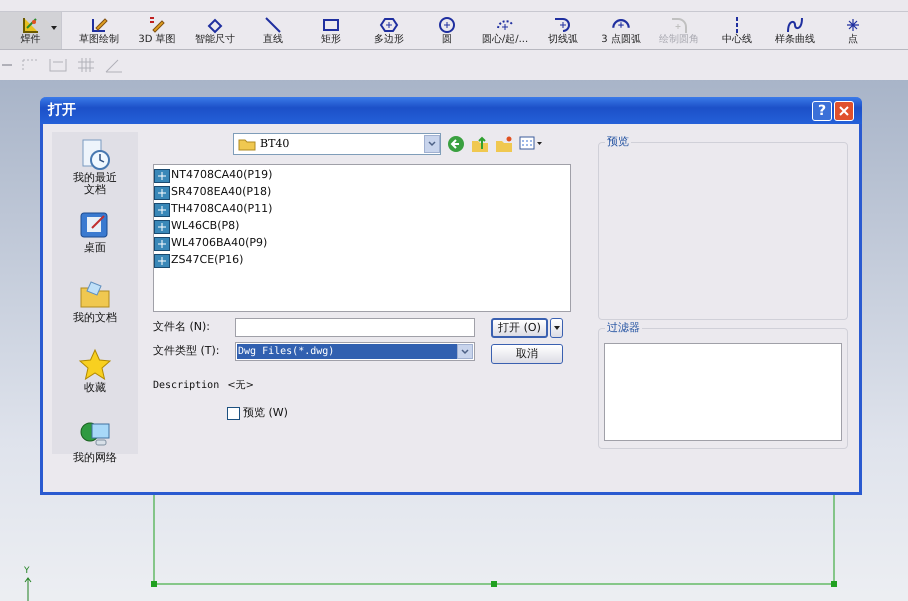 This screenshot has height=601, width=908. I want to click on help-button: ?, so click(822, 110).